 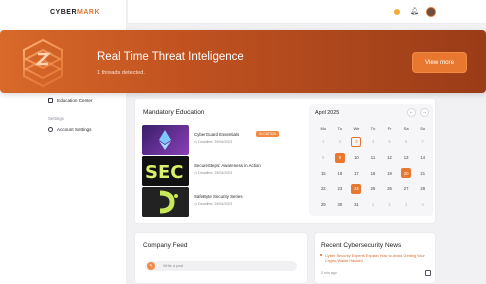 What do you see at coordinates (227, 165) in the screenshot?
I see `course-name: SecureSteps: Awareness in Action` at bounding box center [227, 165].